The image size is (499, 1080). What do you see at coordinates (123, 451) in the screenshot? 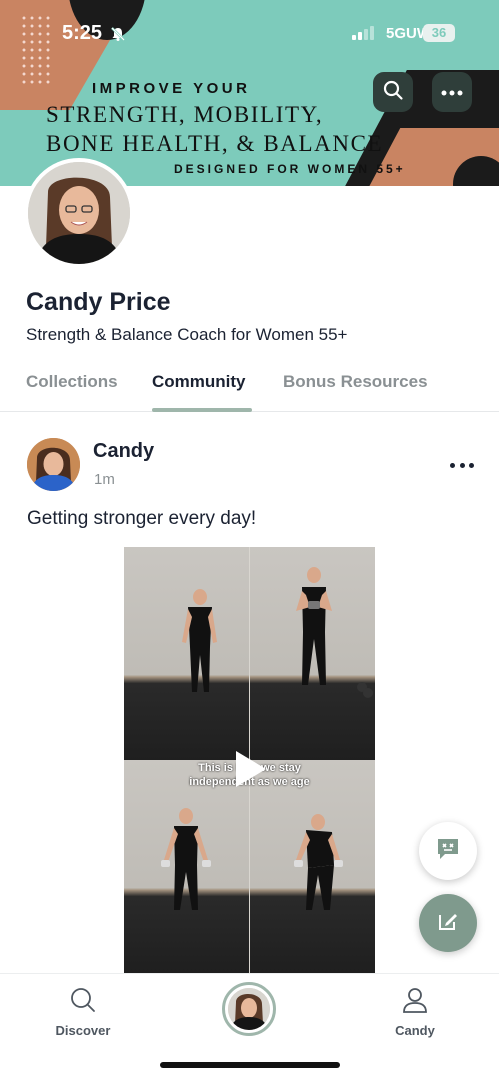
I see `post-author-name: Candy` at bounding box center [123, 451].